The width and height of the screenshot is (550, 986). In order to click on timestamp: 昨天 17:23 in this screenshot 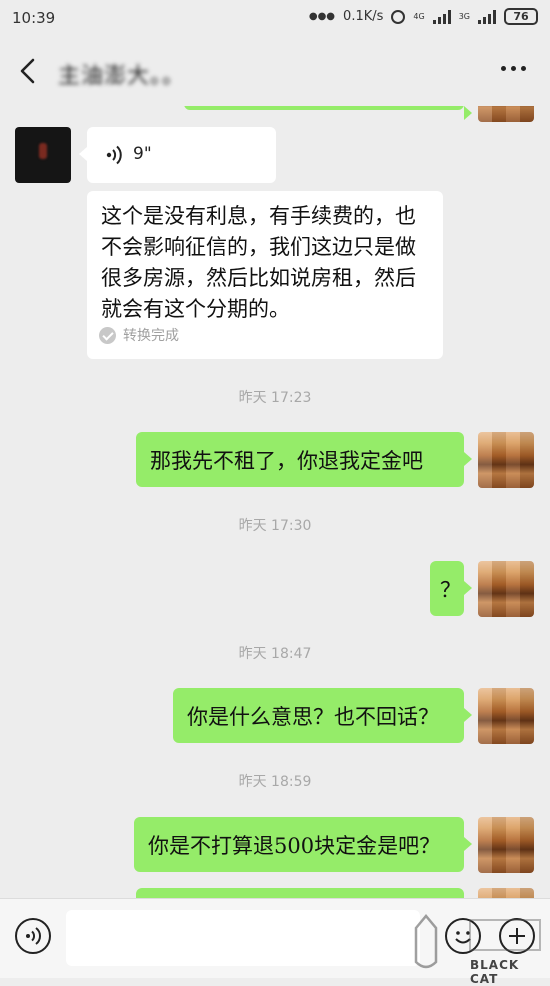, I will do `click(275, 398)`.